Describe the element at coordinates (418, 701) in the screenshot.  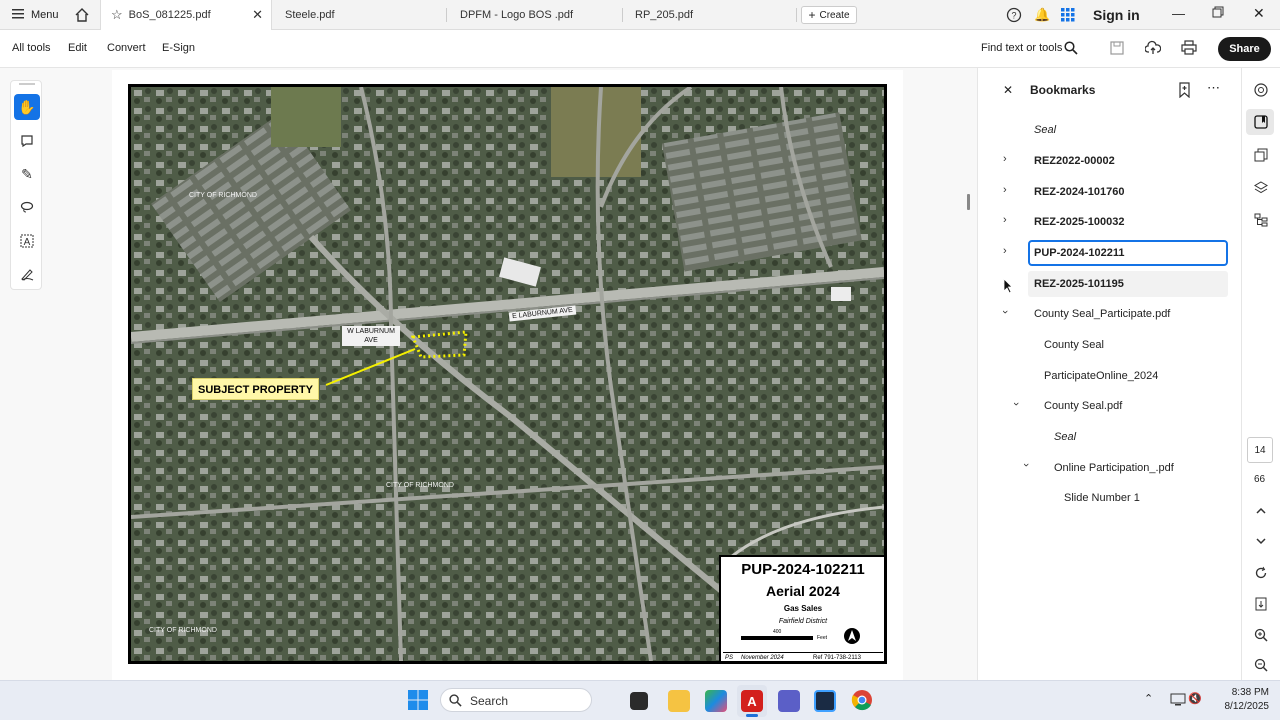
I see `windows-start-icon` at that location.